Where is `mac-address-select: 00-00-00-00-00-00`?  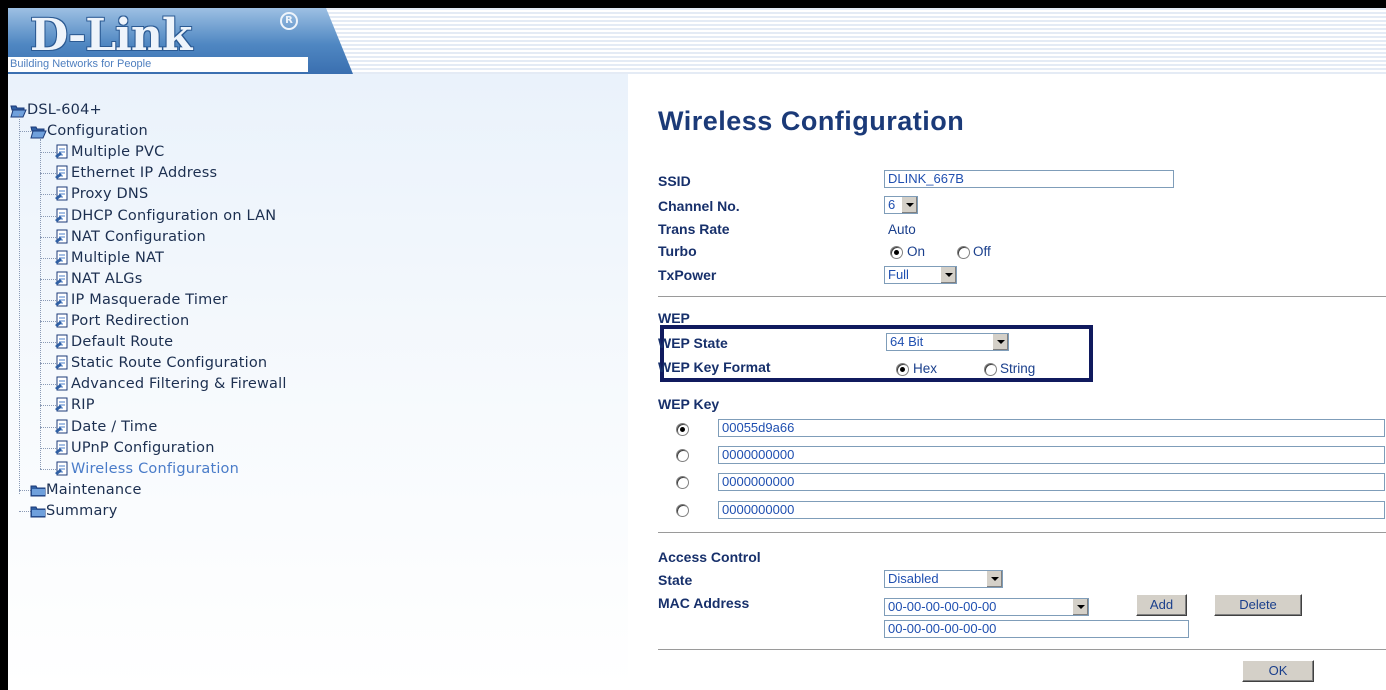 mac-address-select: 00-00-00-00-00-00 is located at coordinates (986, 607).